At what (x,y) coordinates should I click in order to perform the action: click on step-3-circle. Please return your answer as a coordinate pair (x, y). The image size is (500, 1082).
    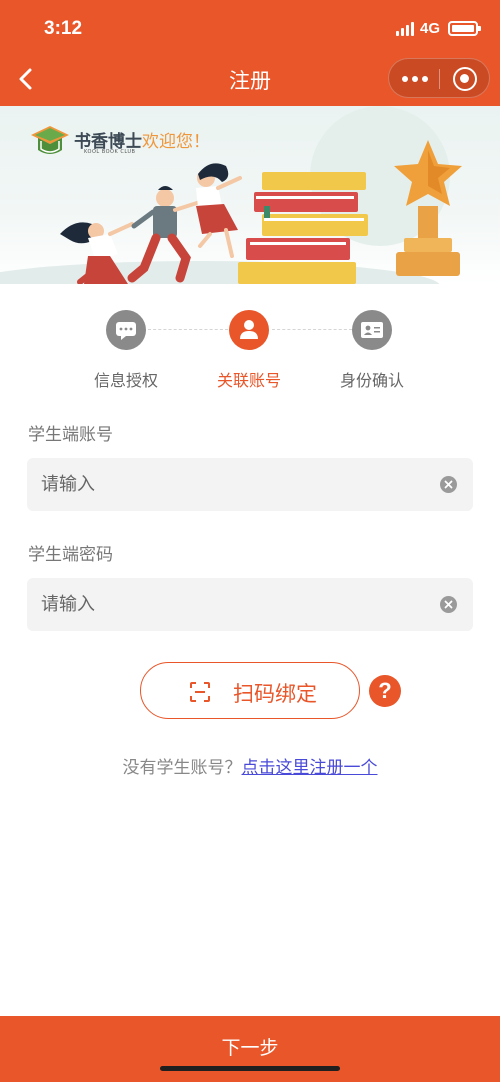
    Looking at the image, I should click on (372, 330).